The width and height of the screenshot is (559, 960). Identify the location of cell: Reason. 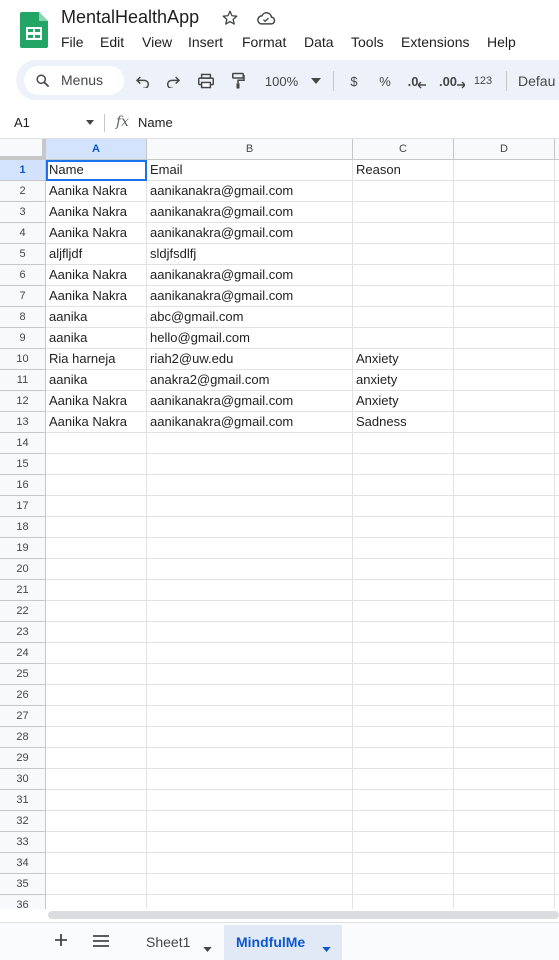
(403, 170).